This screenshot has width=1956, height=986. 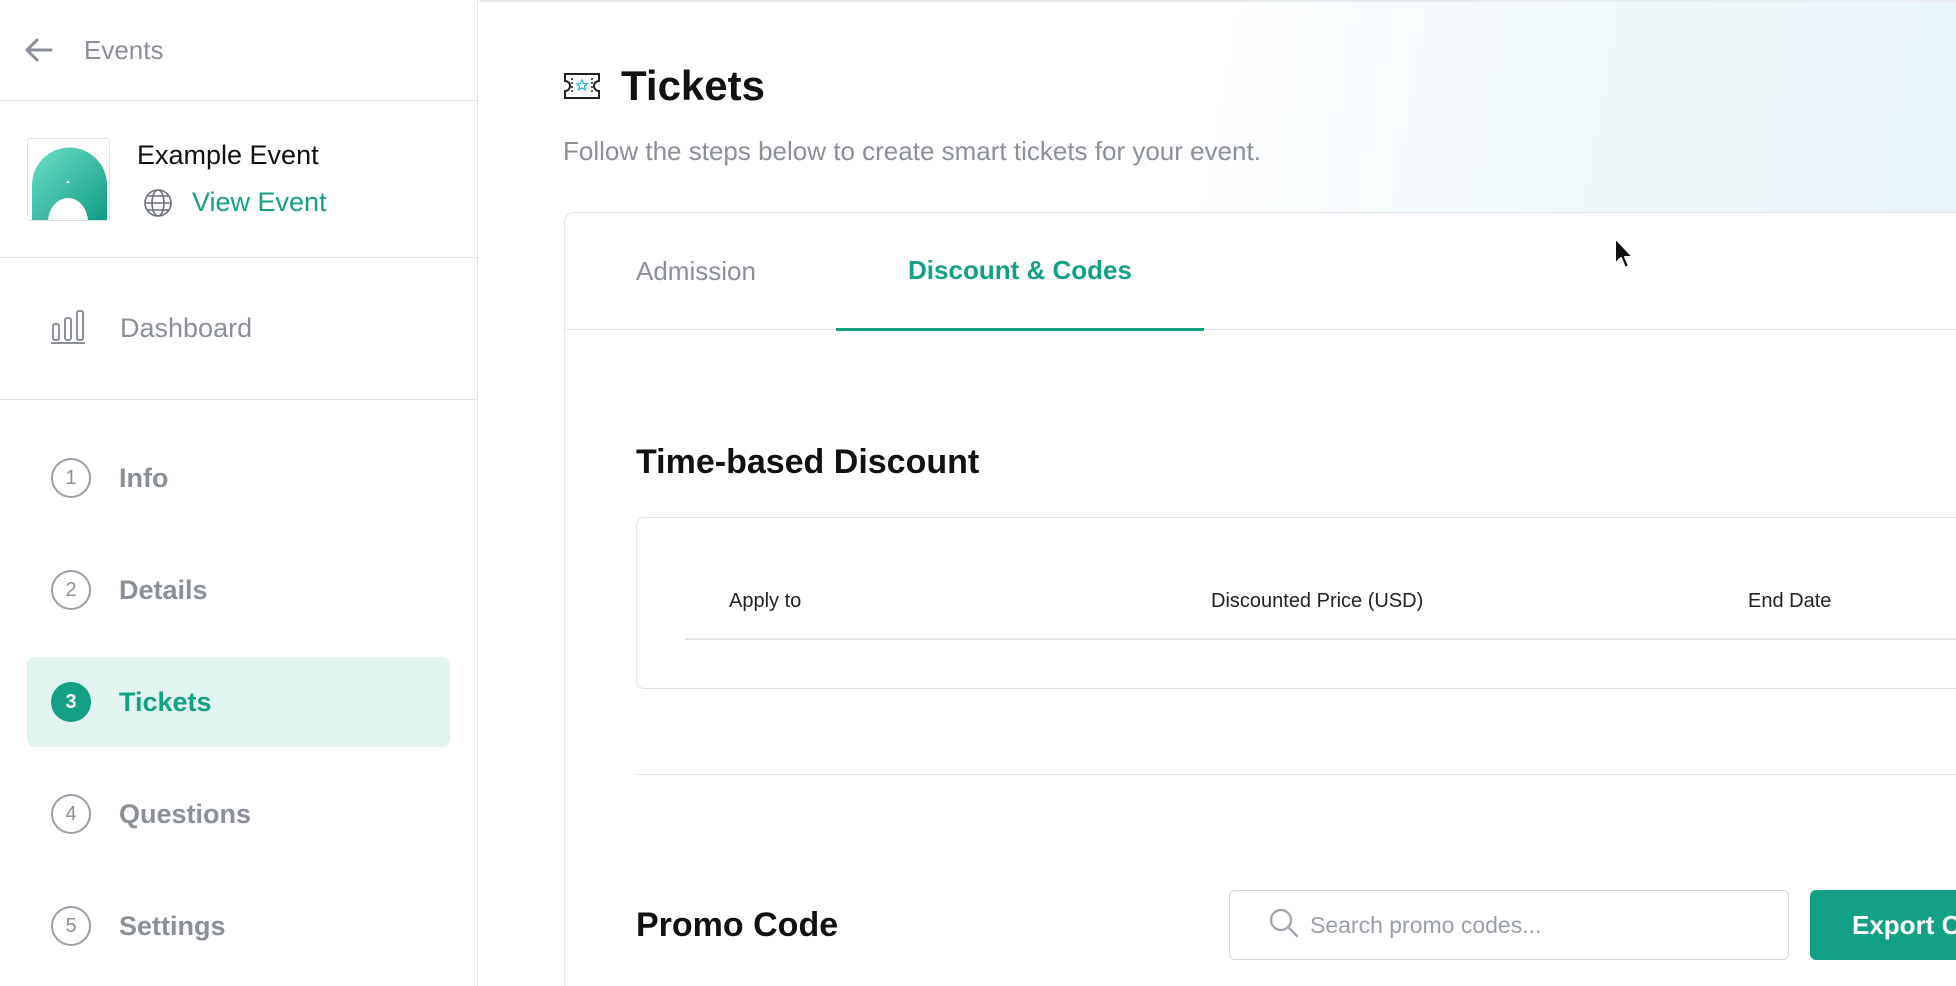 What do you see at coordinates (1625, 254) in the screenshot?
I see `mouse-cursor-icon` at bounding box center [1625, 254].